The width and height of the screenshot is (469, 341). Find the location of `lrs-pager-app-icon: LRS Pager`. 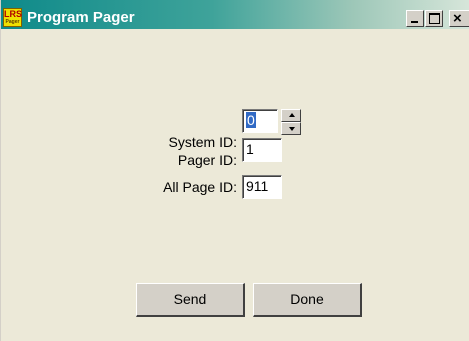

lrs-pager-app-icon: LRS Pager is located at coordinates (12, 17).